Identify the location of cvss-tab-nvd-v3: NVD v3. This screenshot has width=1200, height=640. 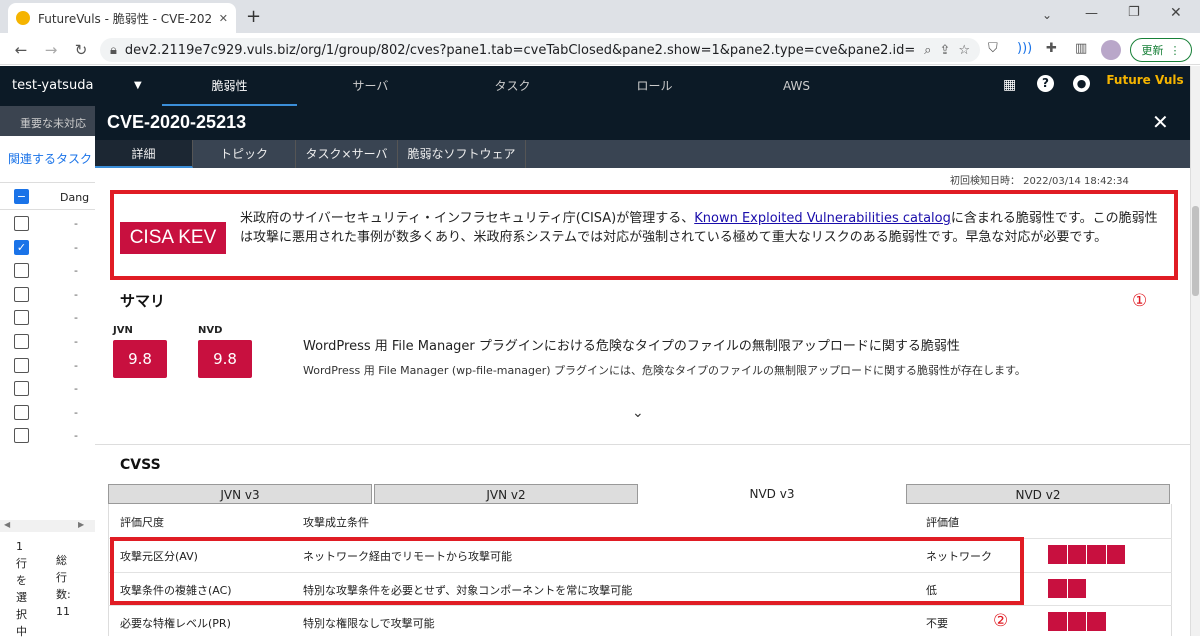
(772, 494).